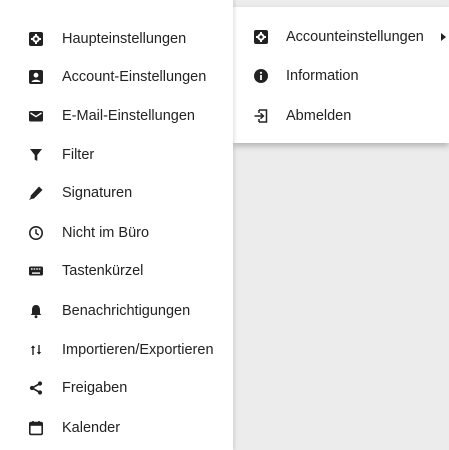  Describe the element at coordinates (36, 77) in the screenshot. I see `account-box-icon` at that location.